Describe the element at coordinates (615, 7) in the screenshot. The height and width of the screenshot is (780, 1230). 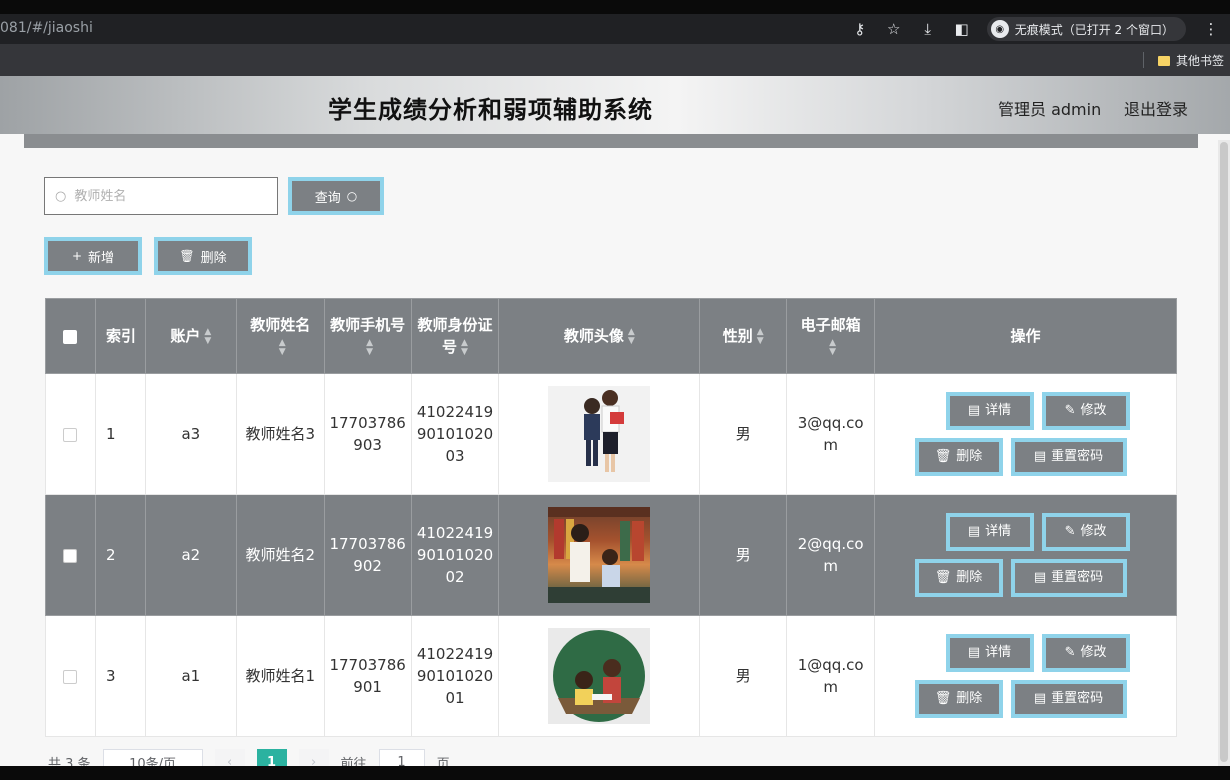
I see `window-top-edge` at that location.